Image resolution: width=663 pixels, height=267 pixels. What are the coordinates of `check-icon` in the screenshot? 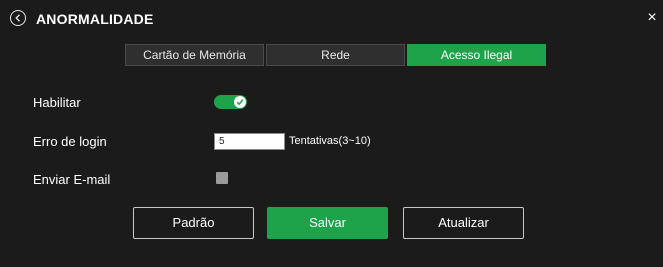 It's located at (240, 102).